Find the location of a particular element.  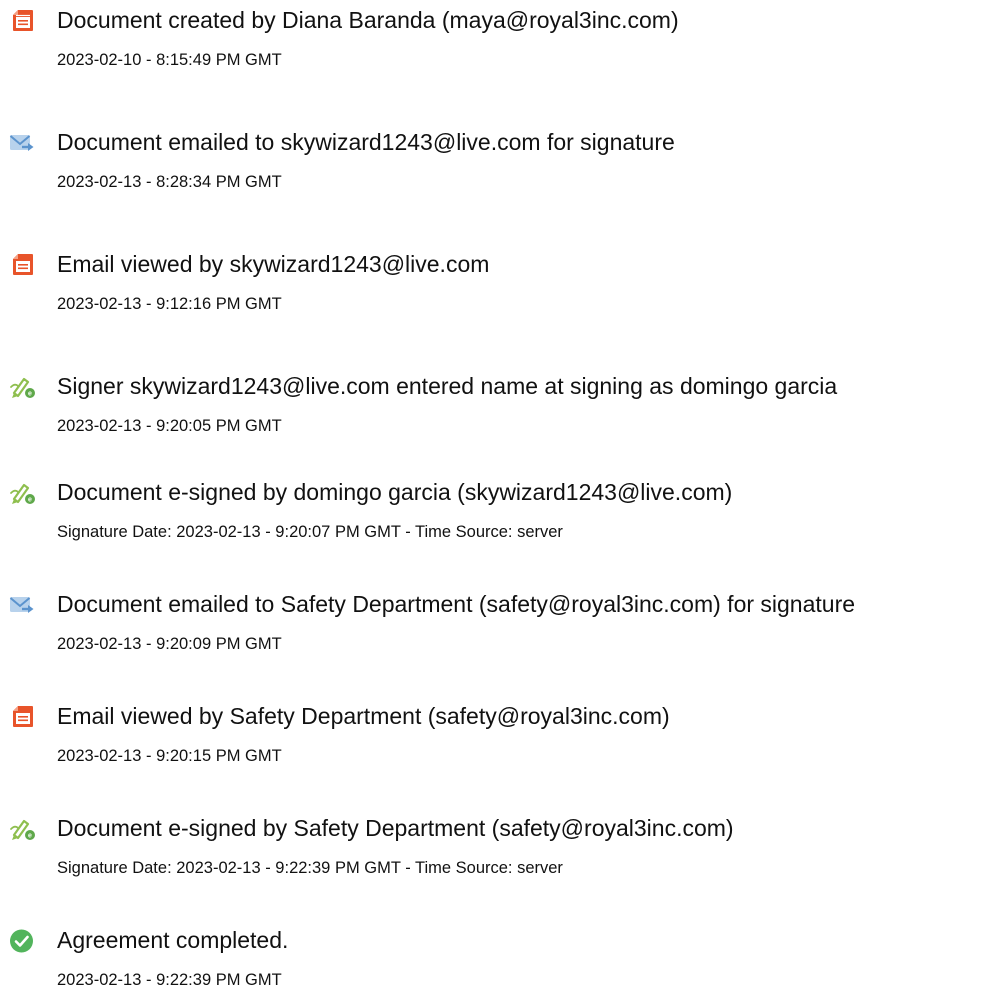

event-timestamp: 2023-02-13 - 9:20:15 PM GMT is located at coordinates (169, 756).